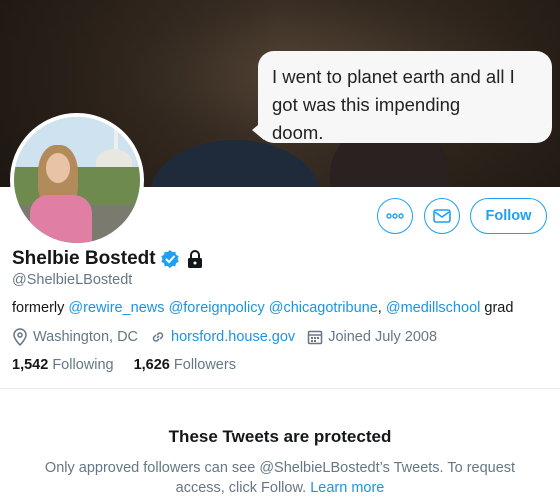 This screenshot has height=501, width=560. What do you see at coordinates (383, 337) in the screenshot?
I see `joined-text: Joined July 2008` at bounding box center [383, 337].